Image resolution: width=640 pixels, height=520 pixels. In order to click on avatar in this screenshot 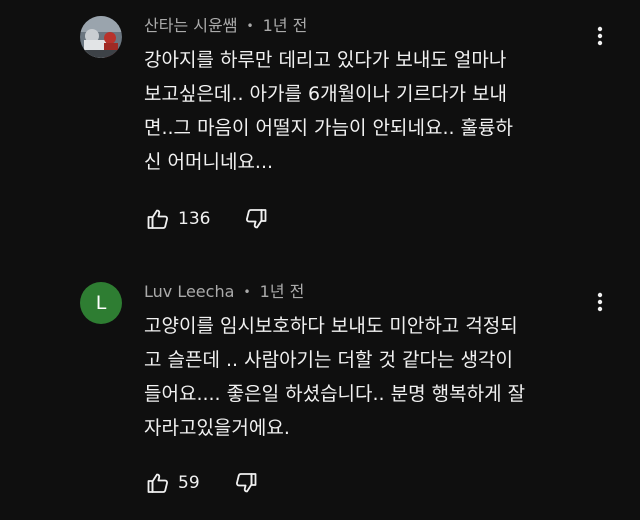, I will do `click(101, 37)`.